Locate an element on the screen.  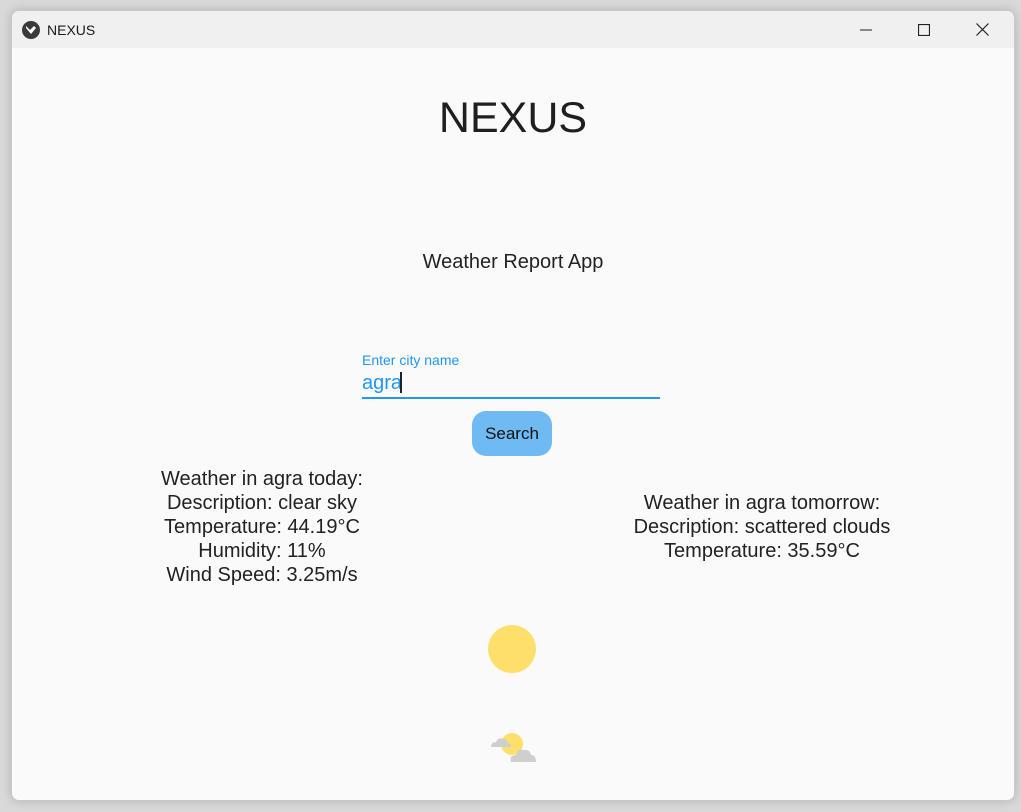
tomorrow-description: Description: scattered clouds is located at coordinates (762, 527).